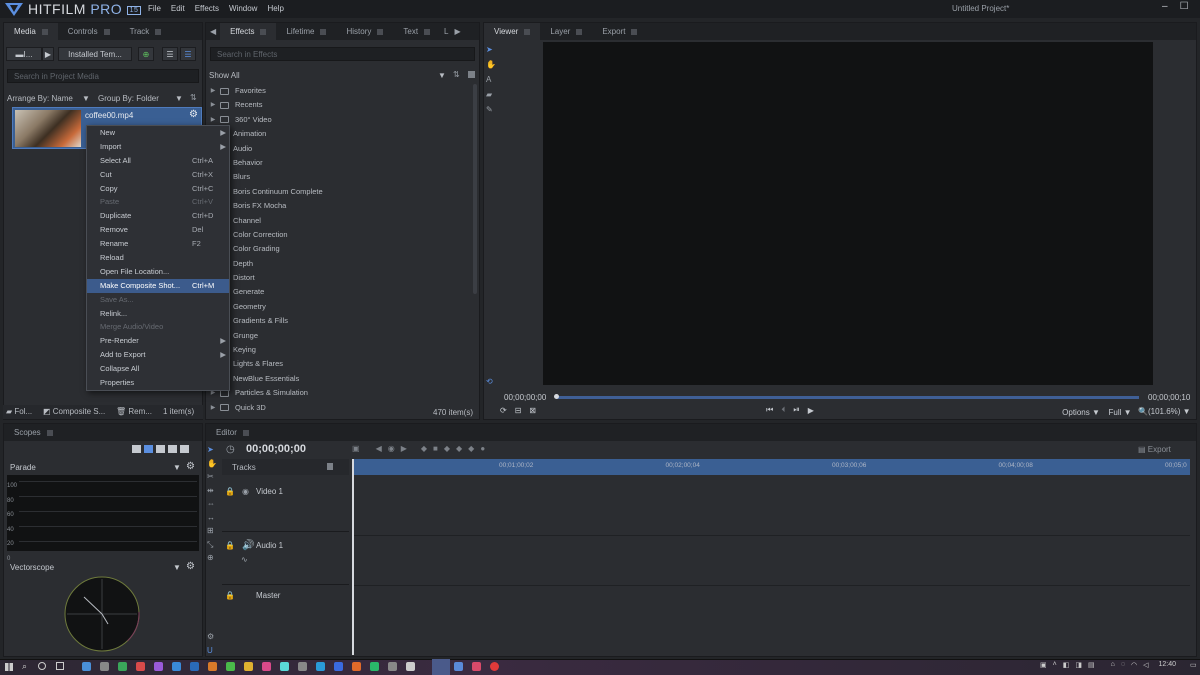  Describe the element at coordinates (341, 235) in the screenshot. I see `effects-category: Color Correction` at that location.